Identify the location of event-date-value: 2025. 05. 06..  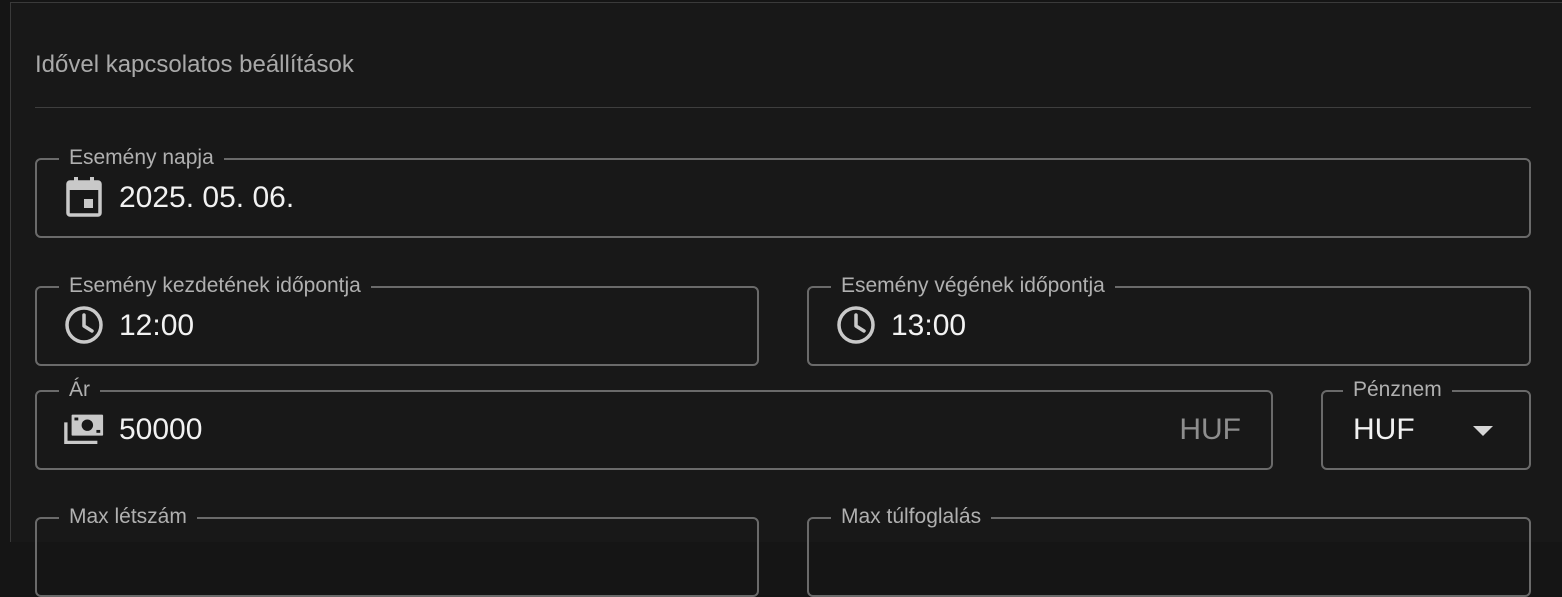
(207, 197).